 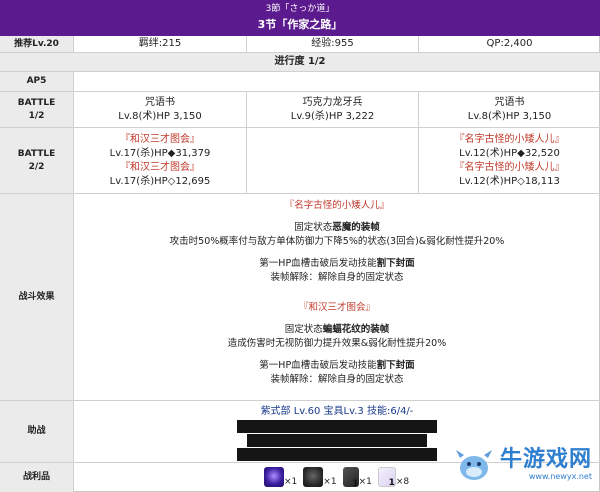 What do you see at coordinates (313, 477) in the screenshot?
I see `dark-orb-icon` at bounding box center [313, 477].